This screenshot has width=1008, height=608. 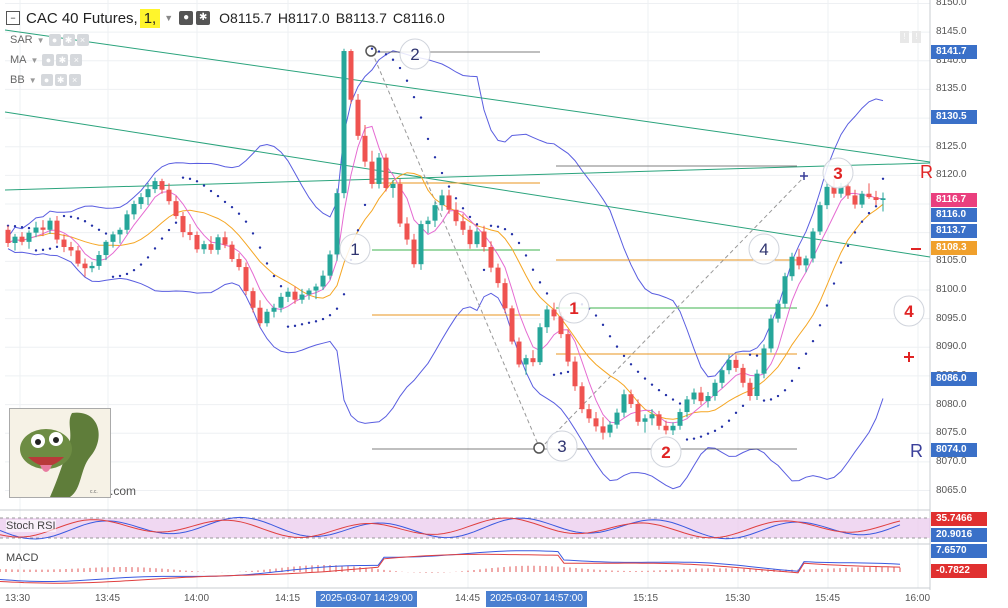 What do you see at coordinates (82, 18) in the screenshot?
I see `symbol-name: CAC 40 Futures,` at bounding box center [82, 18].